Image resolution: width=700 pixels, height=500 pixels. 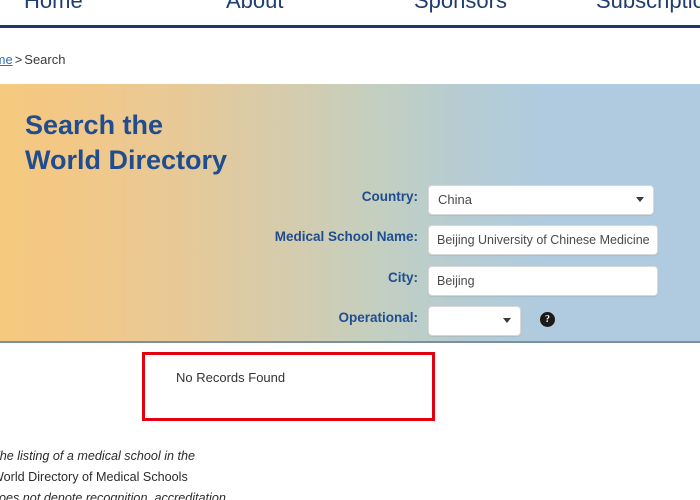 What do you see at coordinates (389, 196) in the screenshot?
I see `label-country: Country:` at bounding box center [389, 196].